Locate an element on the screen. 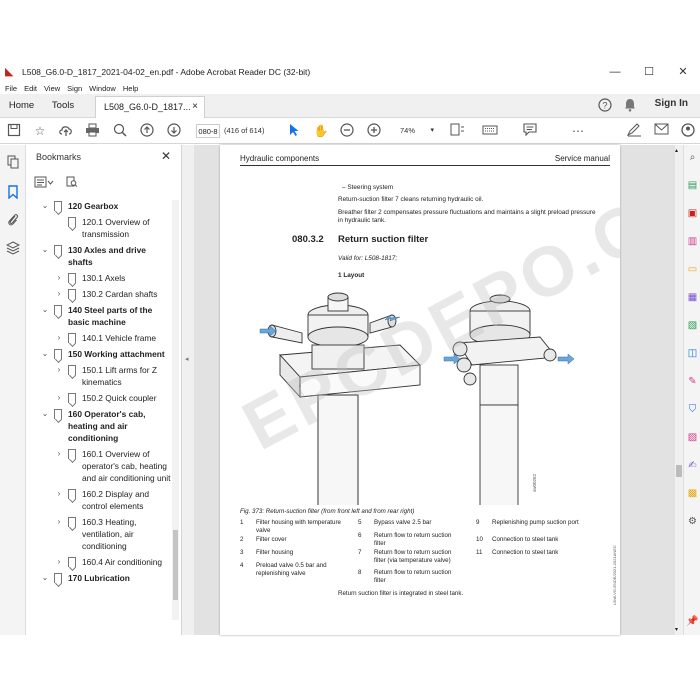  maximize-button: ☐ is located at coordinates (649, 72).